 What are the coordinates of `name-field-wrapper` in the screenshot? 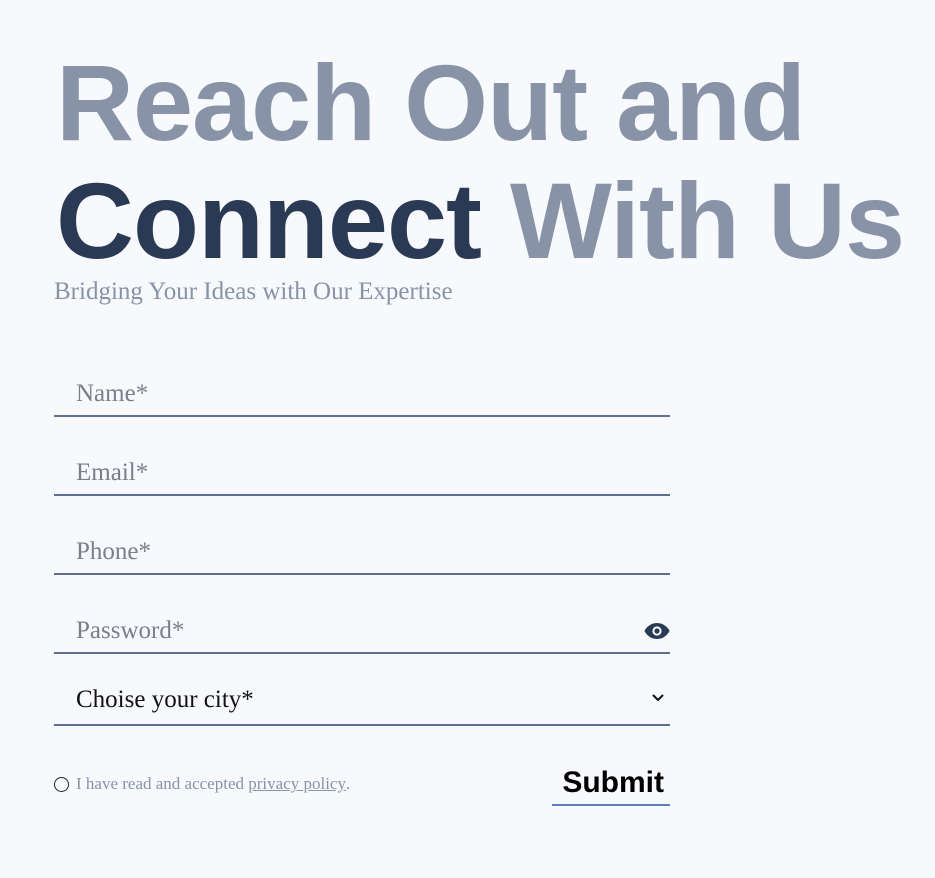 It's located at (362, 387).